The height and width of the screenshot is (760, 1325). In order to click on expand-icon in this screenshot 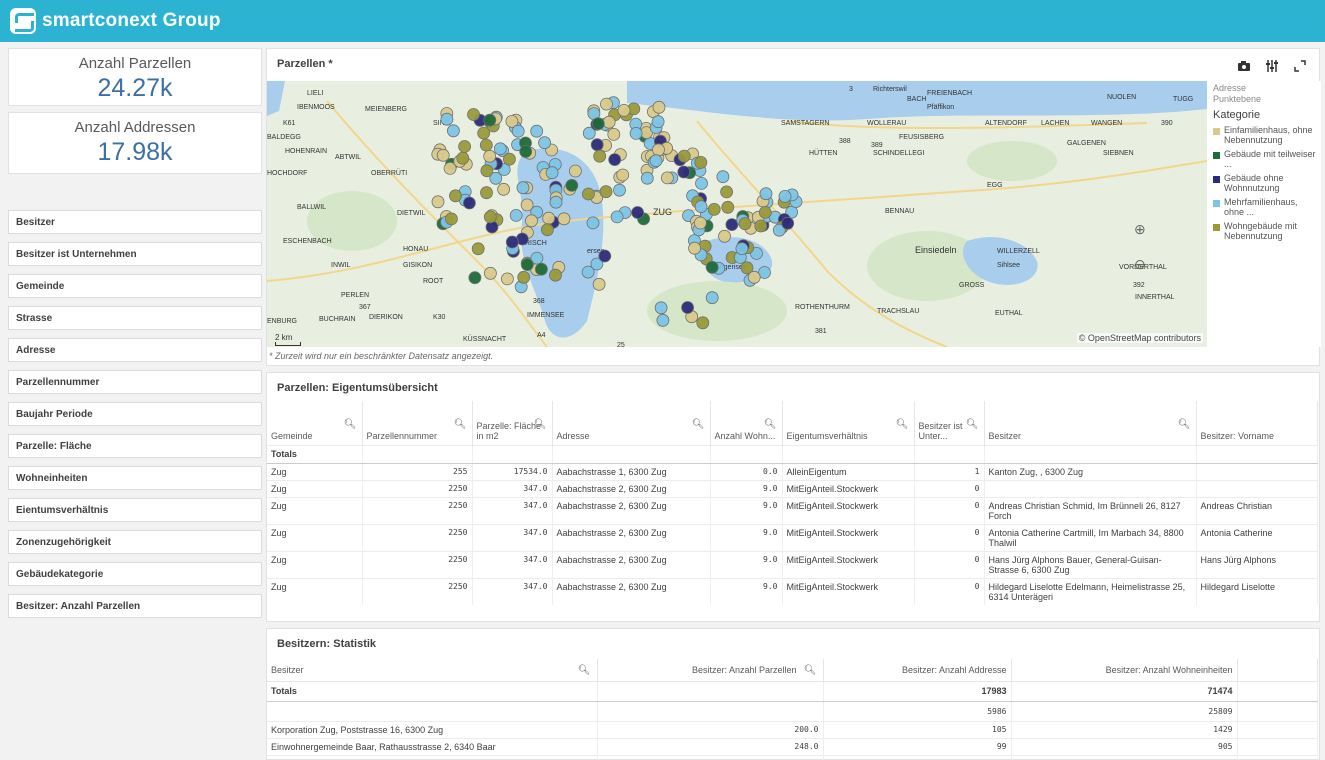, I will do `click(1300, 66)`.